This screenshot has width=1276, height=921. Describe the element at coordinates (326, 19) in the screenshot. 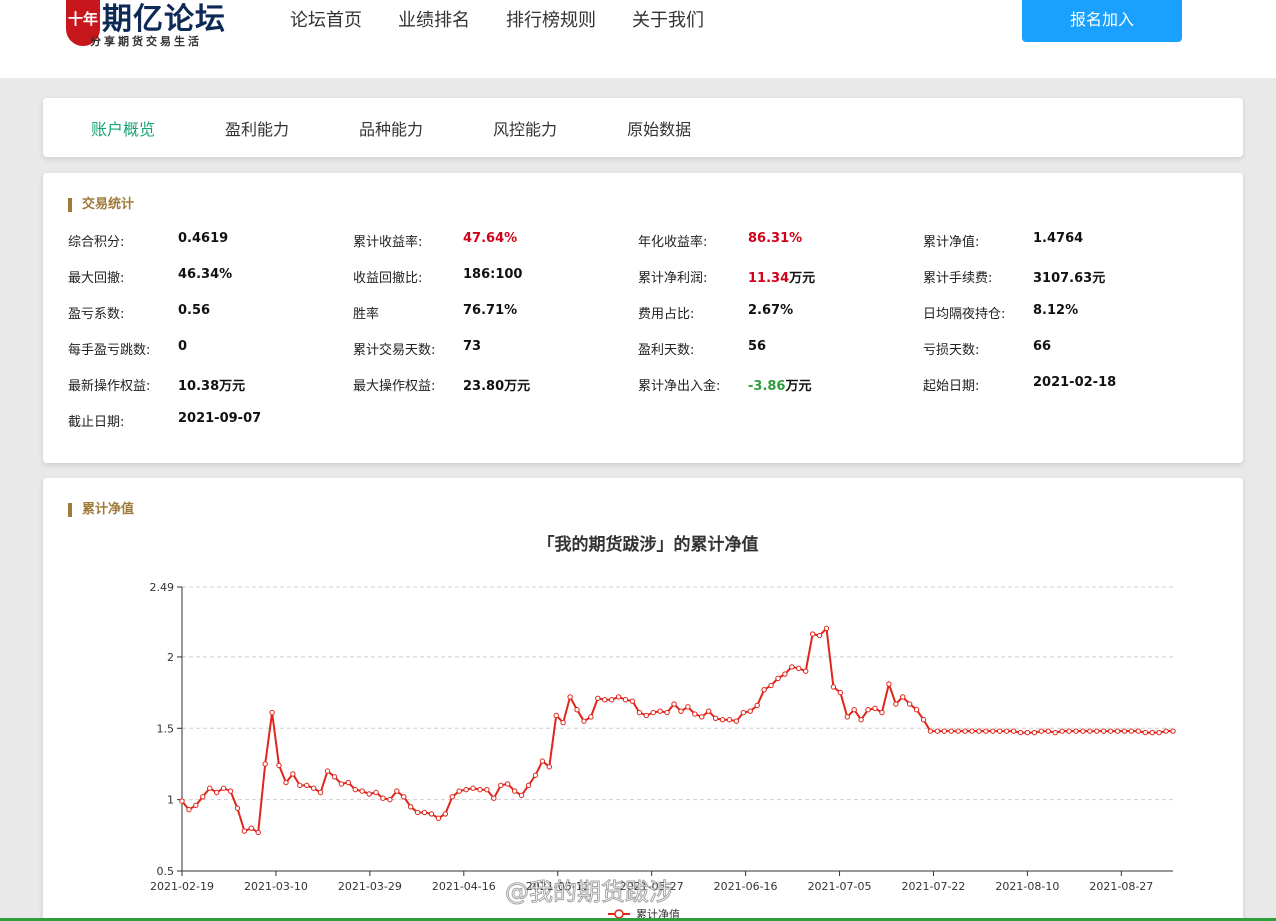

I see `nav-forum-home: 论坛首页` at that location.